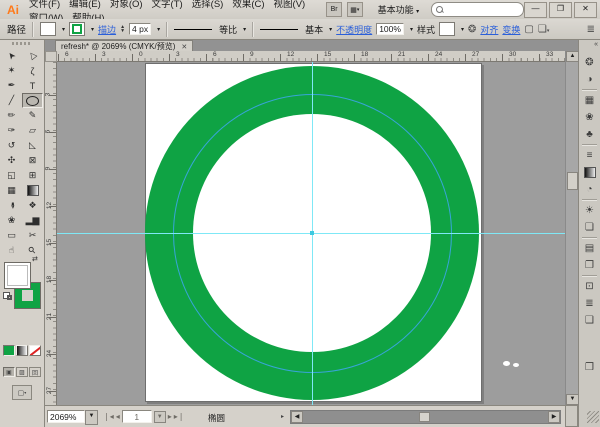  What do you see at coordinates (589, 248) in the screenshot?
I see `layers-panel-icon: ▤` at bounding box center [589, 248].